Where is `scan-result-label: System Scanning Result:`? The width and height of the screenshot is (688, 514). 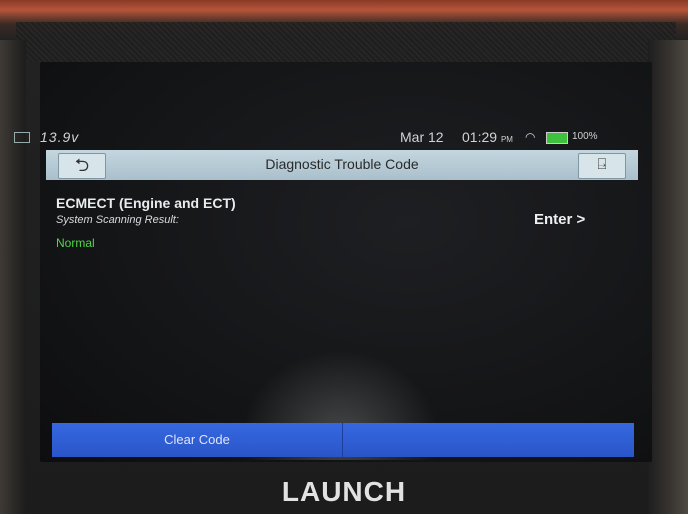
scan-result-label: System Scanning Result: is located at coordinates (117, 220).